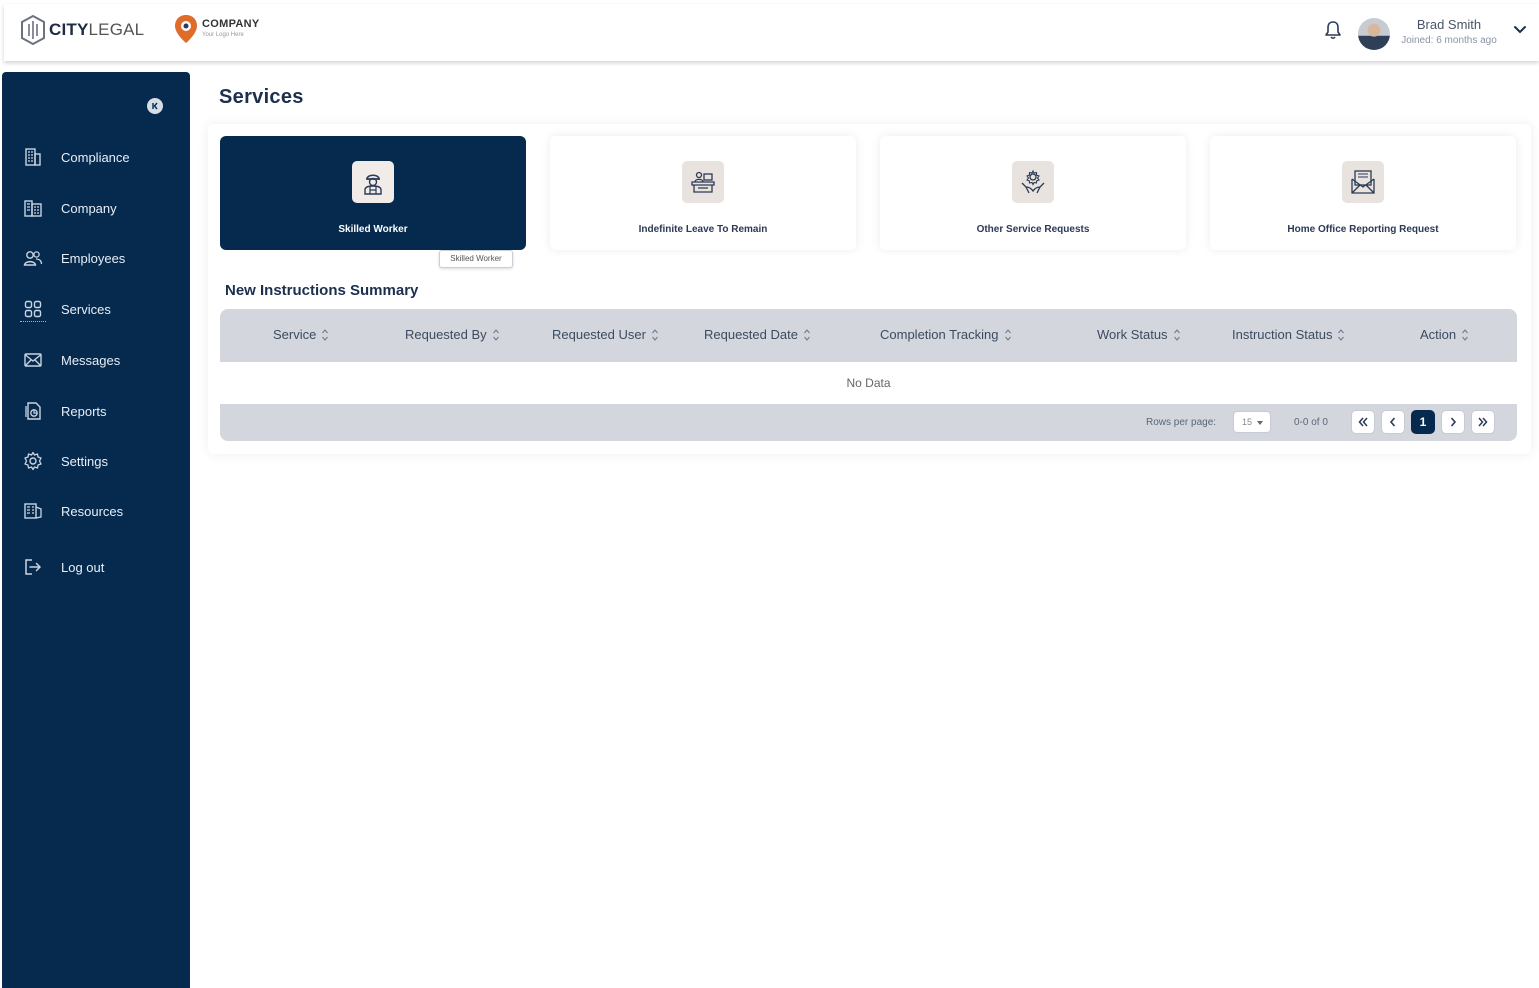 This screenshot has width=1539, height=988. I want to click on sidebar-item-services: Services, so click(96, 309).